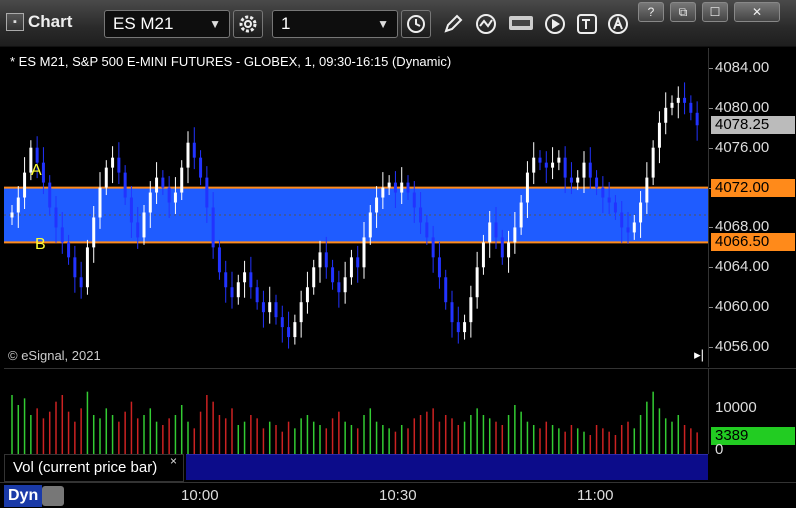 This screenshot has height=508, width=796. What do you see at coordinates (487, 24) in the screenshot?
I see `studies-button` at bounding box center [487, 24].